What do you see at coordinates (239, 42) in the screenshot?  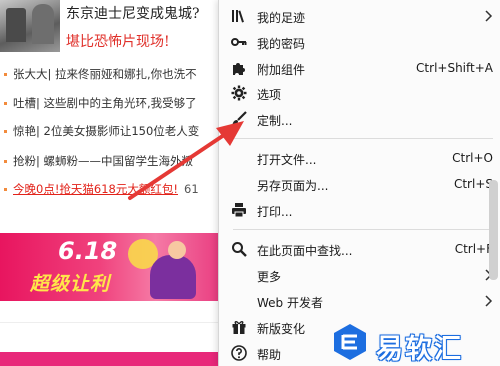 I see `key-icon` at bounding box center [239, 42].